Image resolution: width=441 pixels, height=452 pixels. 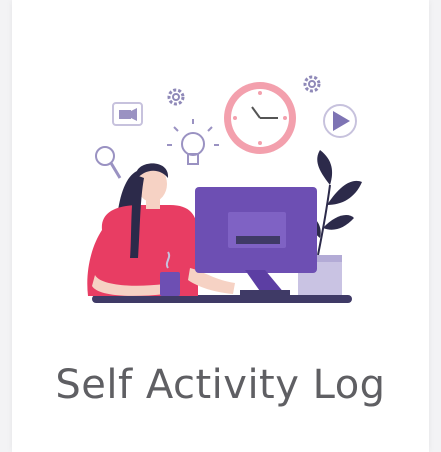 What do you see at coordinates (127, 114) in the screenshot?
I see `video-camera-icon` at bounding box center [127, 114].